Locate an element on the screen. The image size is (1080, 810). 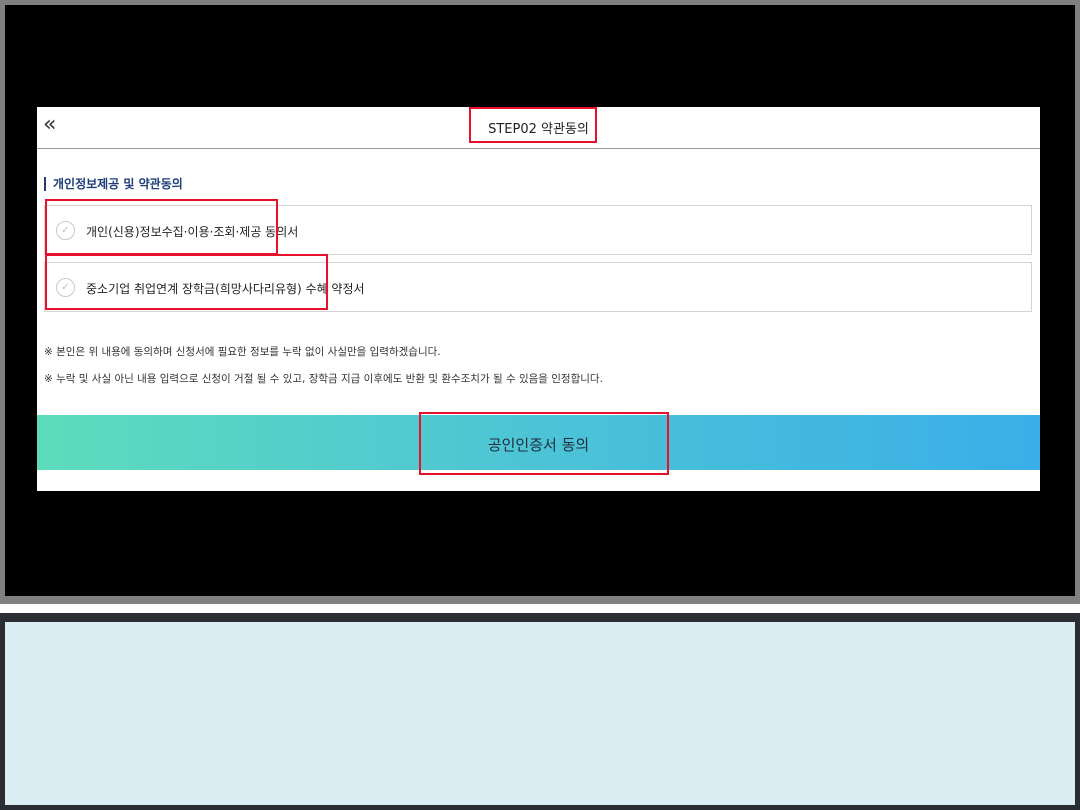
agreement-label: 개인(신용)정보수집·이용·조회·제공 동의서 is located at coordinates (192, 232).